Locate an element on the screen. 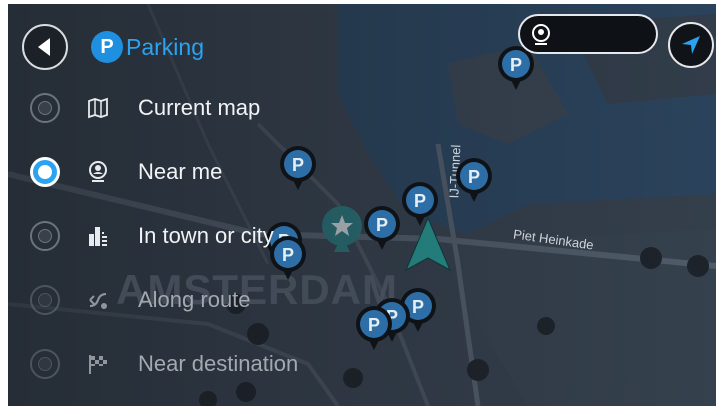 This screenshot has height=412, width=720. option-label: Along route is located at coordinates (194, 299).